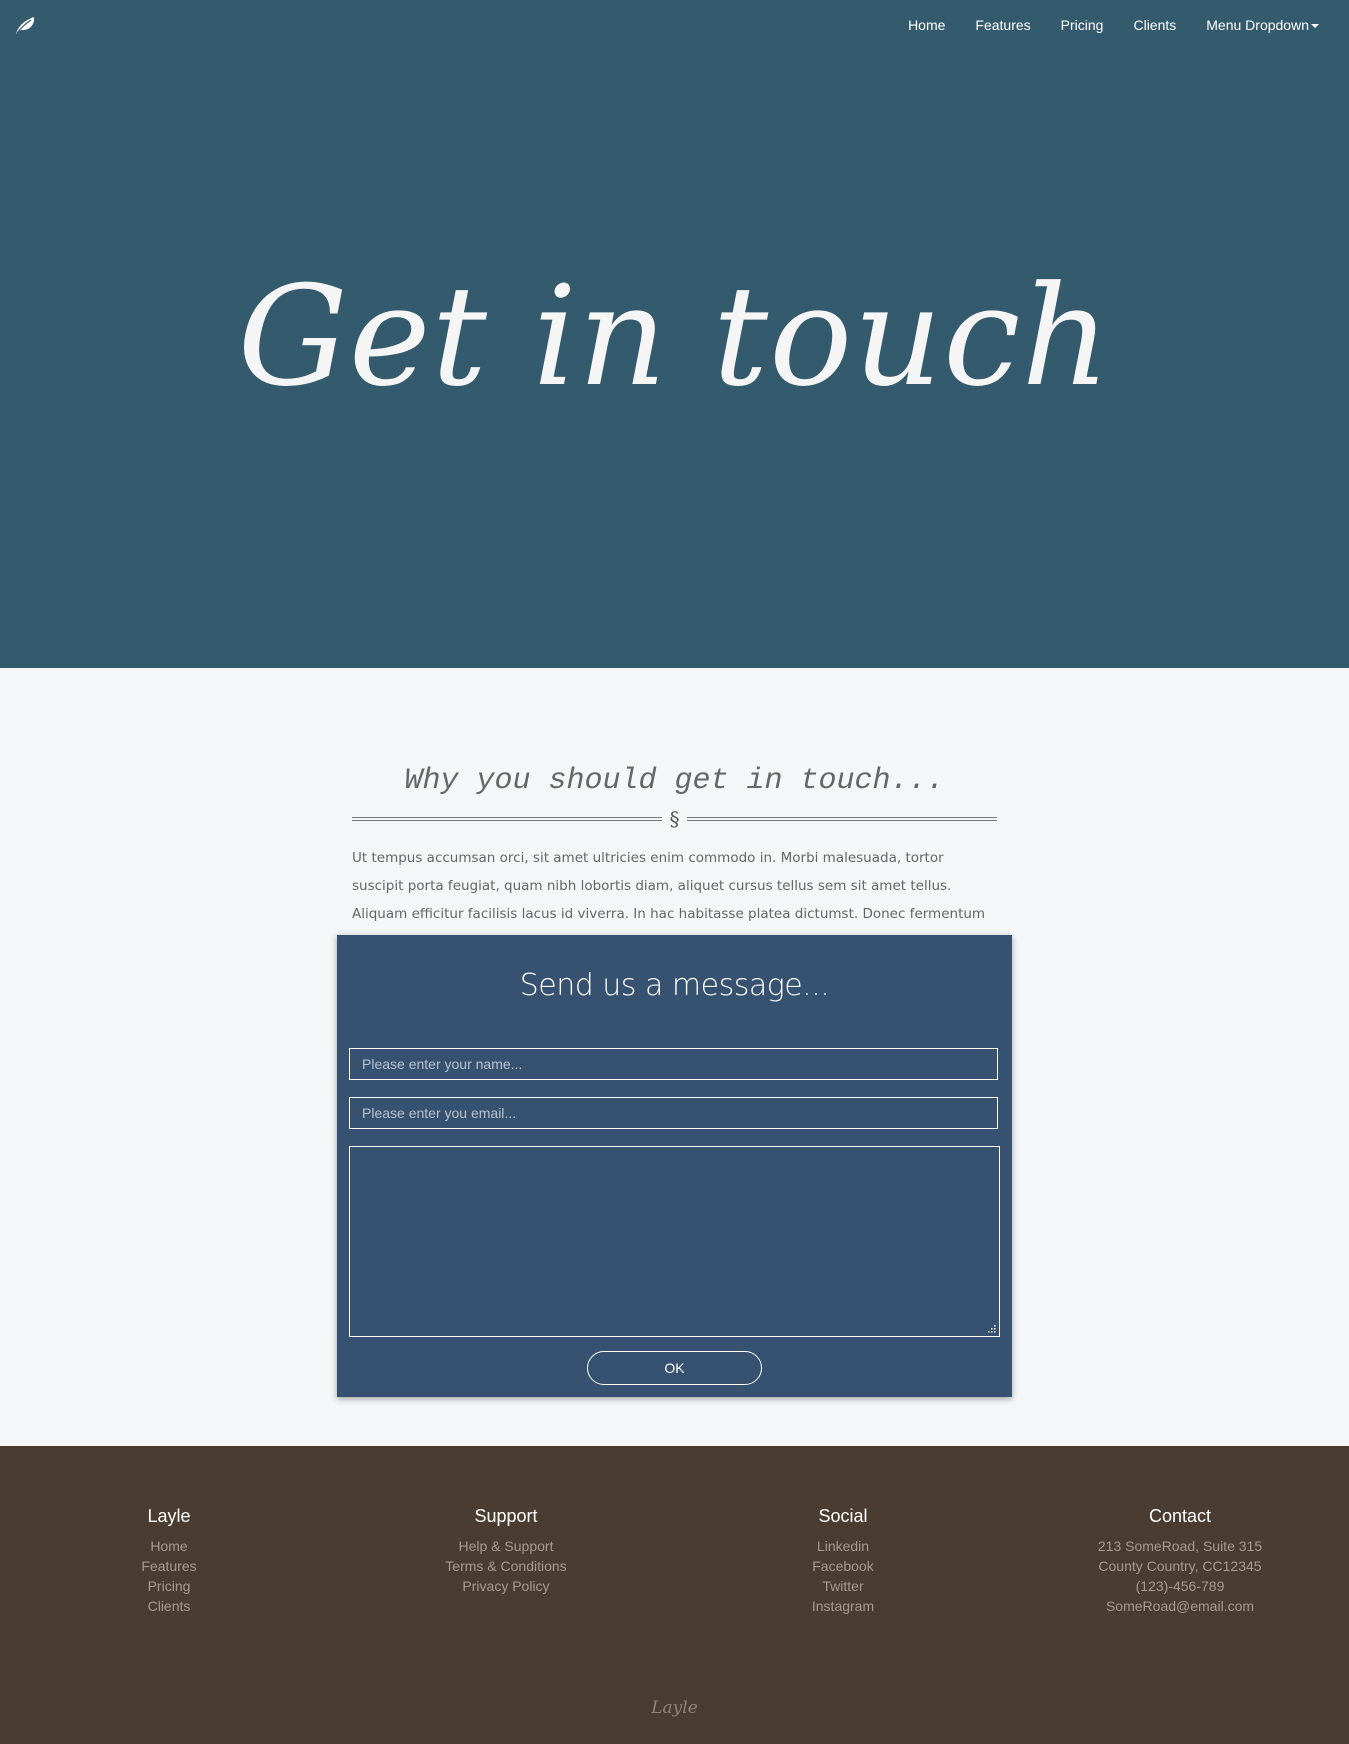  What do you see at coordinates (506, 1586) in the screenshot?
I see `footer-link-privacy: Privacy Policy` at bounding box center [506, 1586].